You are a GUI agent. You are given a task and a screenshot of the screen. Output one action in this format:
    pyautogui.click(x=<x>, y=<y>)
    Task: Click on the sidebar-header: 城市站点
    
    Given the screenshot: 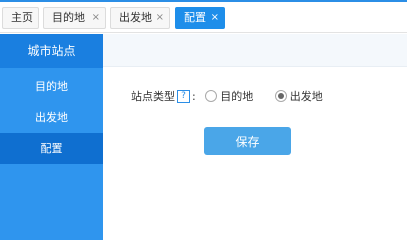 What is the action you would take?
    pyautogui.click(x=51, y=51)
    